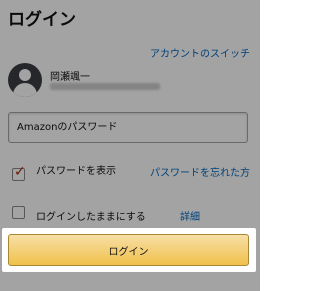 The image size is (320, 291). Describe the element at coordinates (25, 90) in the screenshot. I see `avatar-shoulders` at that location.